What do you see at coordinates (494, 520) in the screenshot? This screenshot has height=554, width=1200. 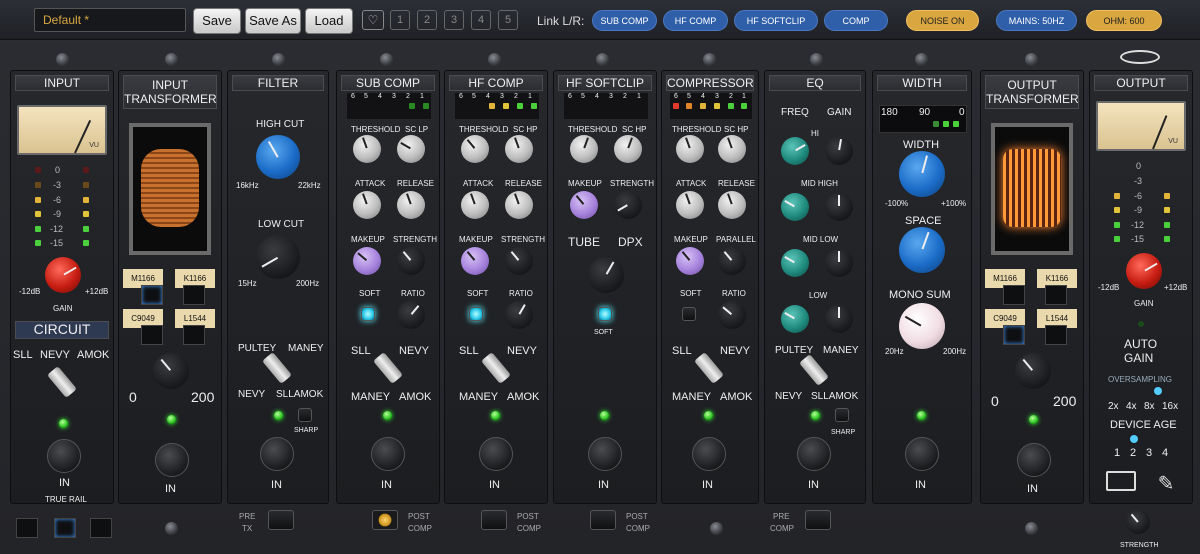 I see `hf-post-comp-button` at bounding box center [494, 520].